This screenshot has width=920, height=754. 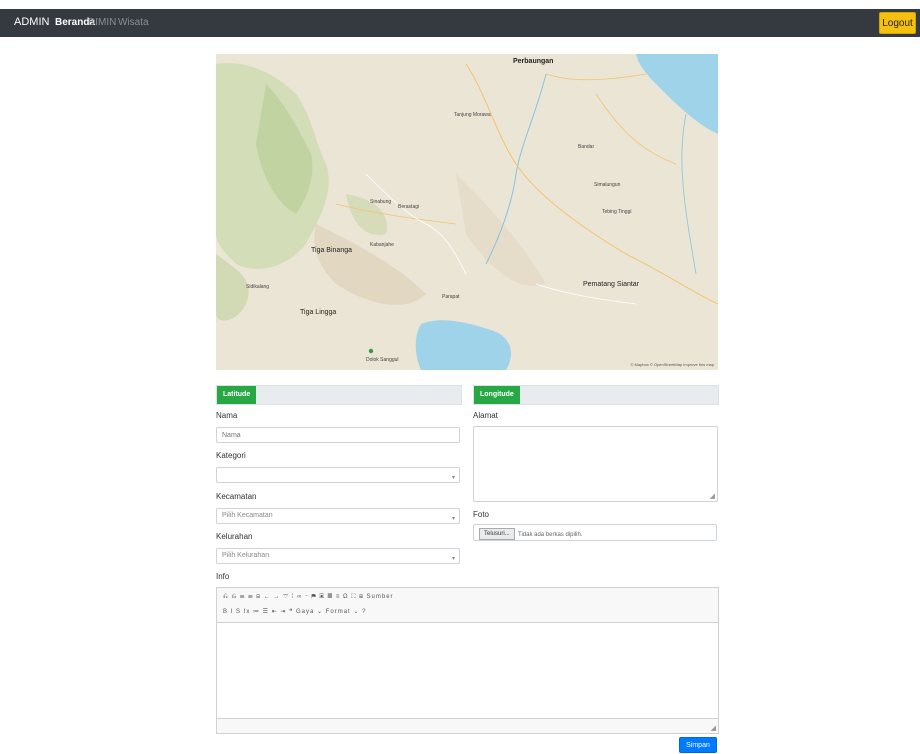 I want to click on nav-link-wisata: Wisata, so click(x=133, y=22).